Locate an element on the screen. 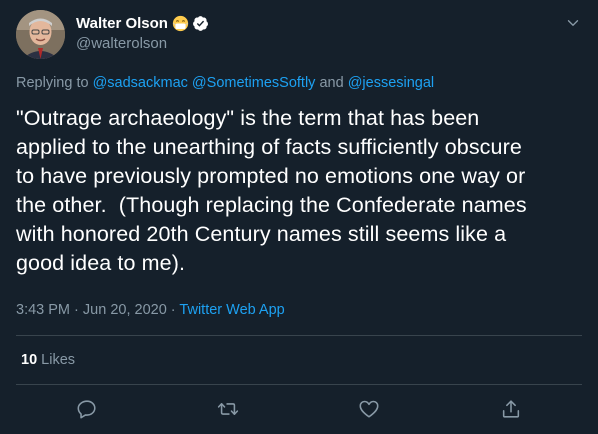  medical-mask-emoji-icon is located at coordinates (180, 23).